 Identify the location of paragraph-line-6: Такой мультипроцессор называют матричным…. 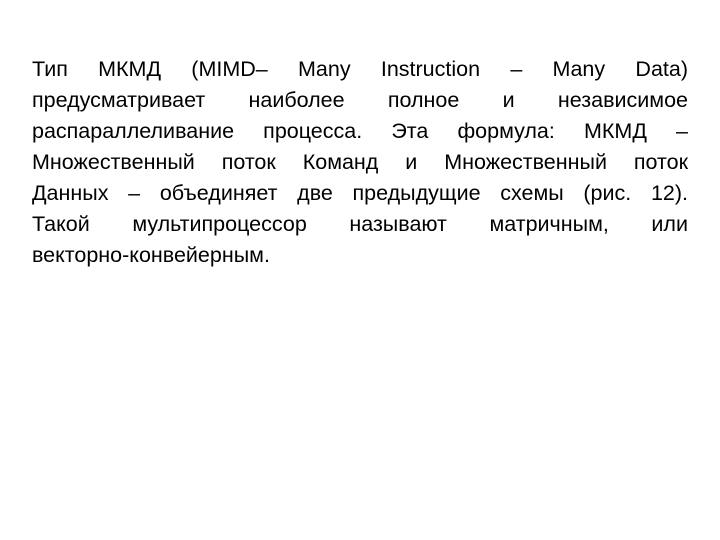
(360, 224).